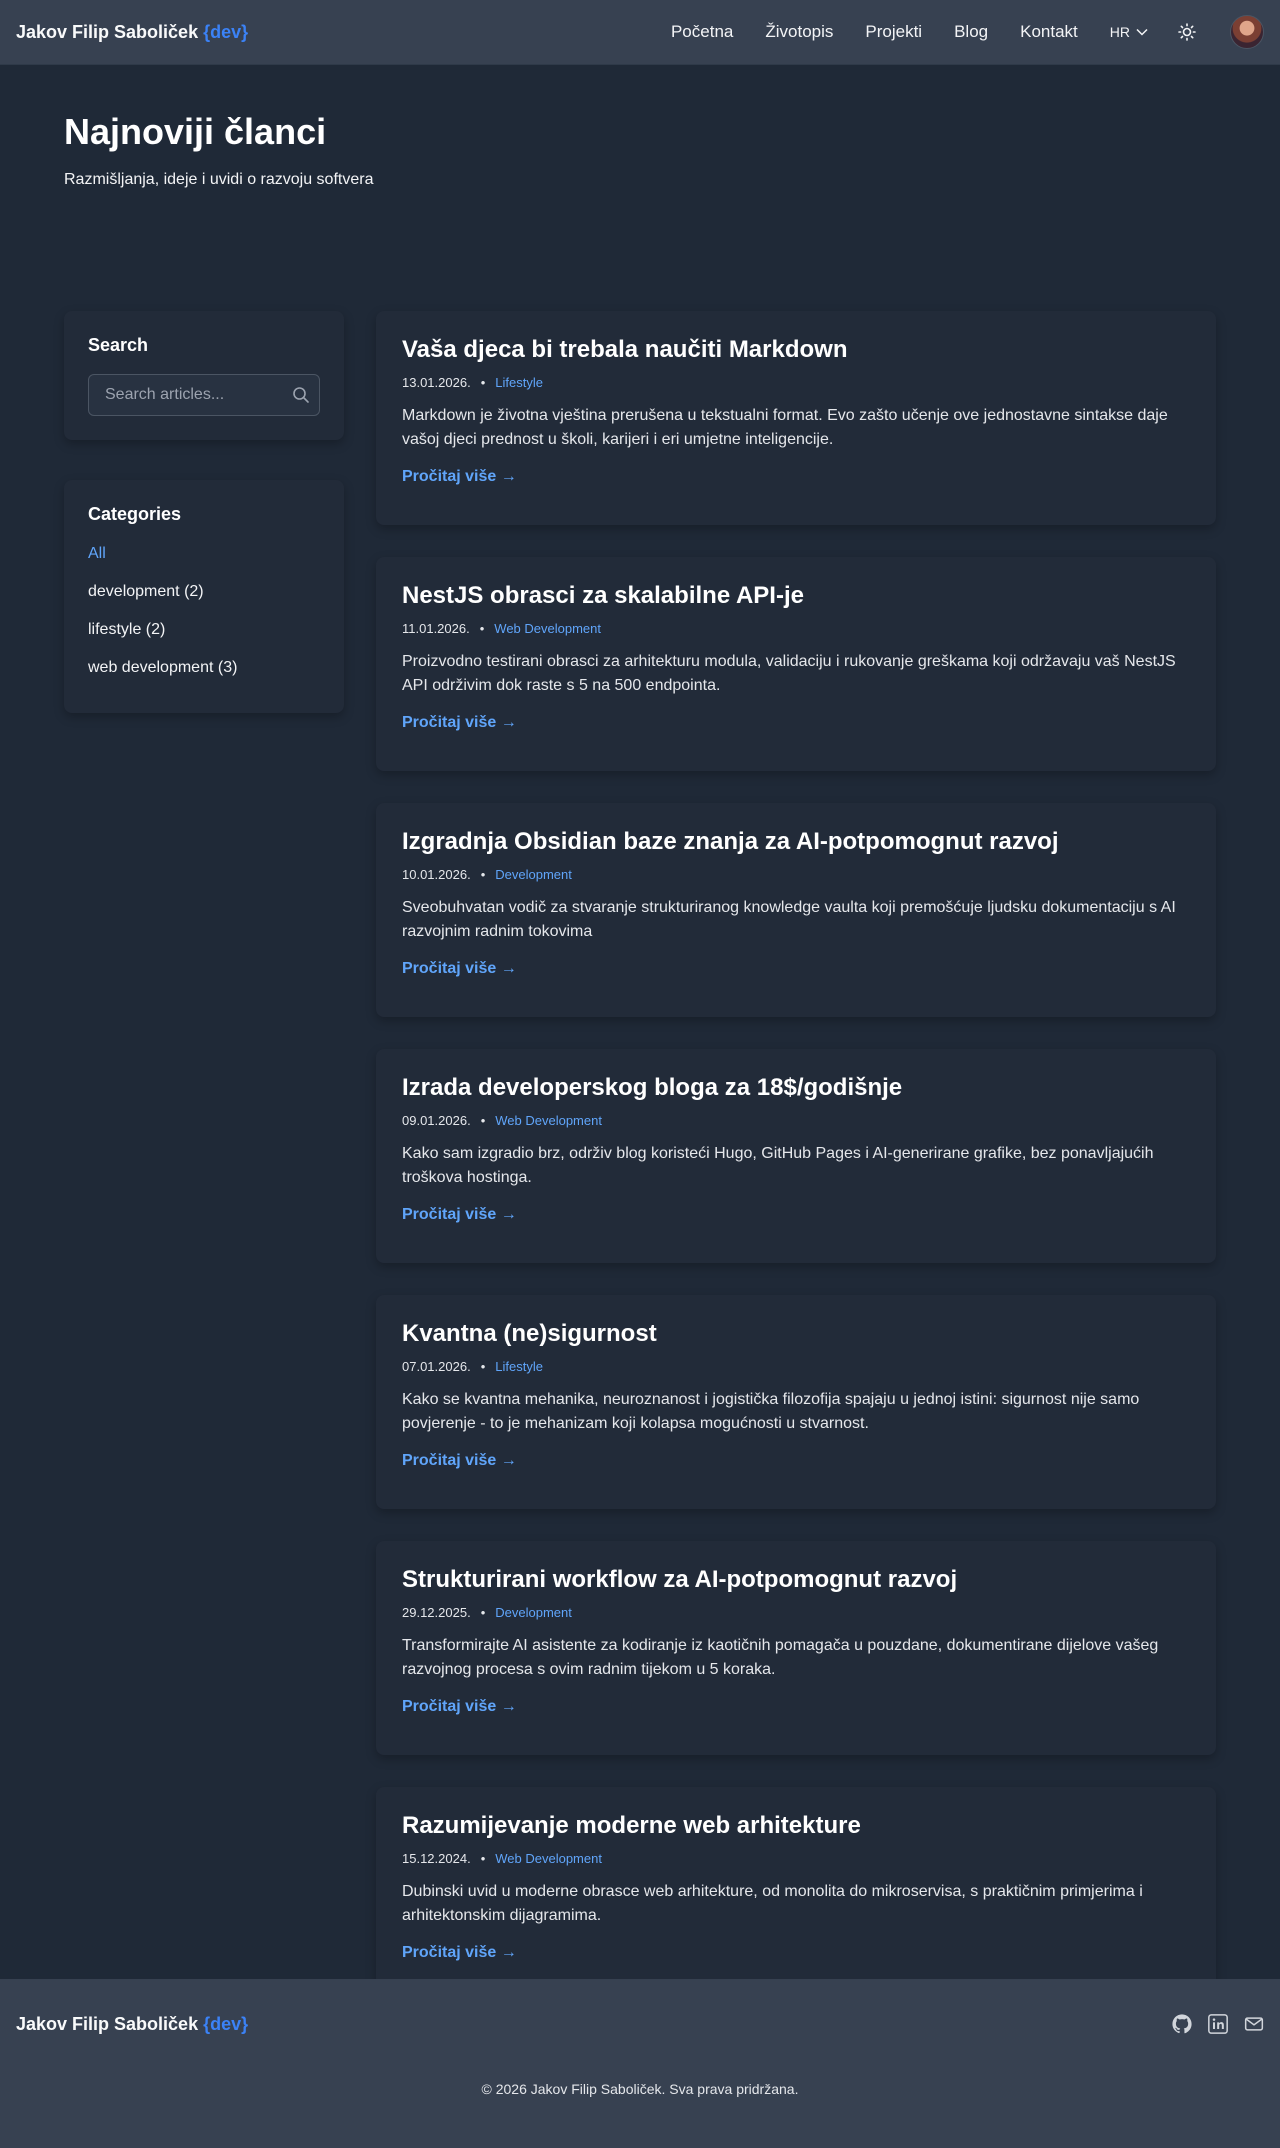 The height and width of the screenshot is (2148, 1280). I want to click on article-meta: 13.01.2026. • Lifestyle, so click(796, 382).